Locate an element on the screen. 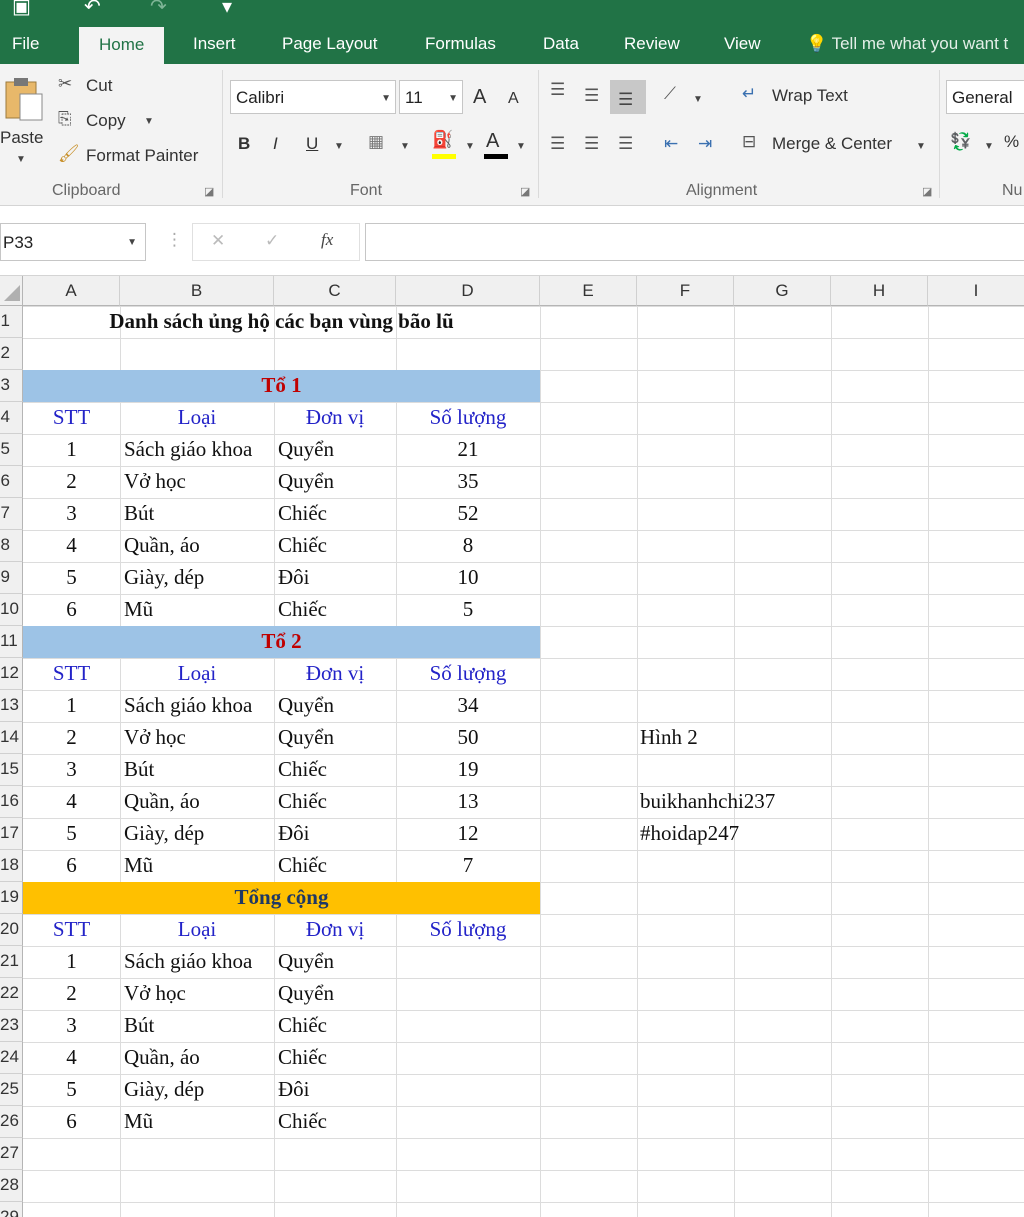 This screenshot has height=1217, width=1024. tab-review: Review is located at coordinates (652, 44).